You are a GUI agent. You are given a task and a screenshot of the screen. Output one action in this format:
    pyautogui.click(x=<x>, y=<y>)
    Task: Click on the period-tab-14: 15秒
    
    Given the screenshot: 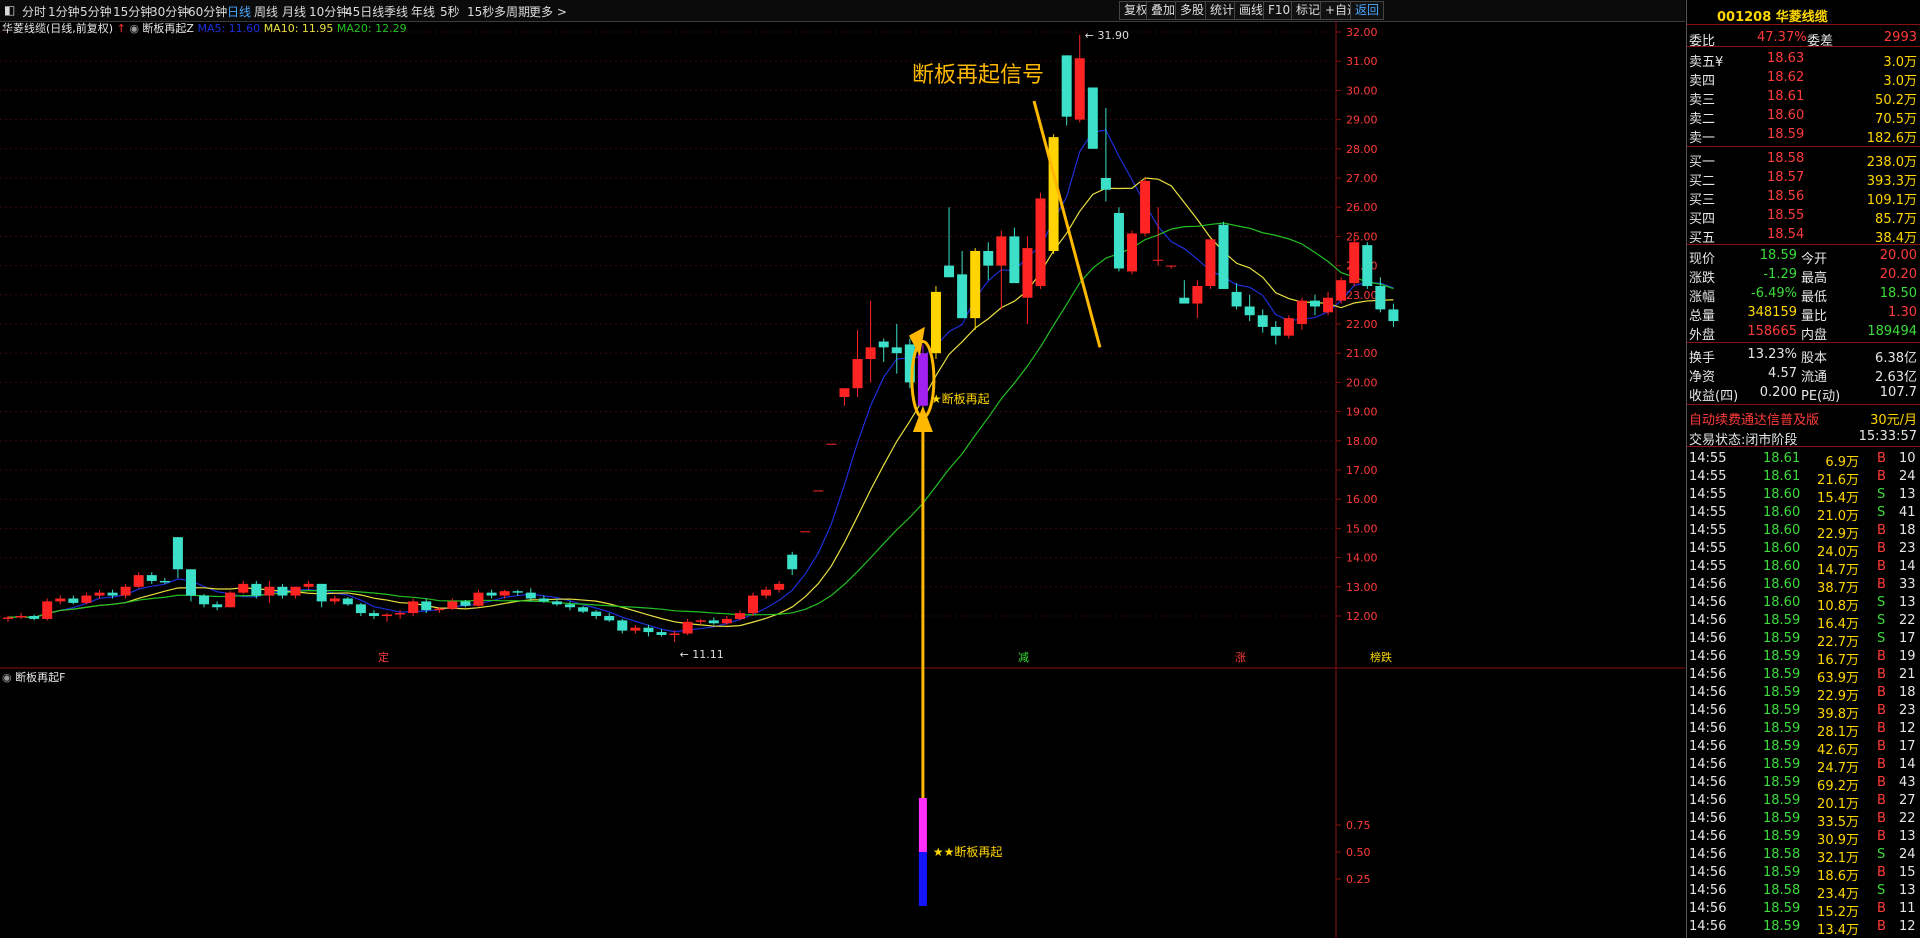 What is the action you would take?
    pyautogui.click(x=480, y=11)
    